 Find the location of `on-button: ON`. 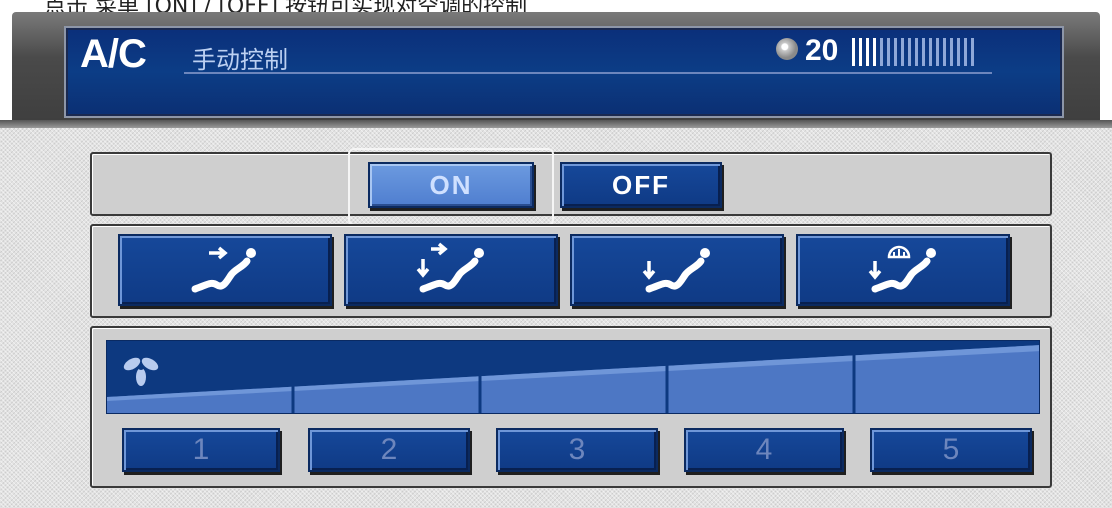

on-button: ON is located at coordinates (451, 185).